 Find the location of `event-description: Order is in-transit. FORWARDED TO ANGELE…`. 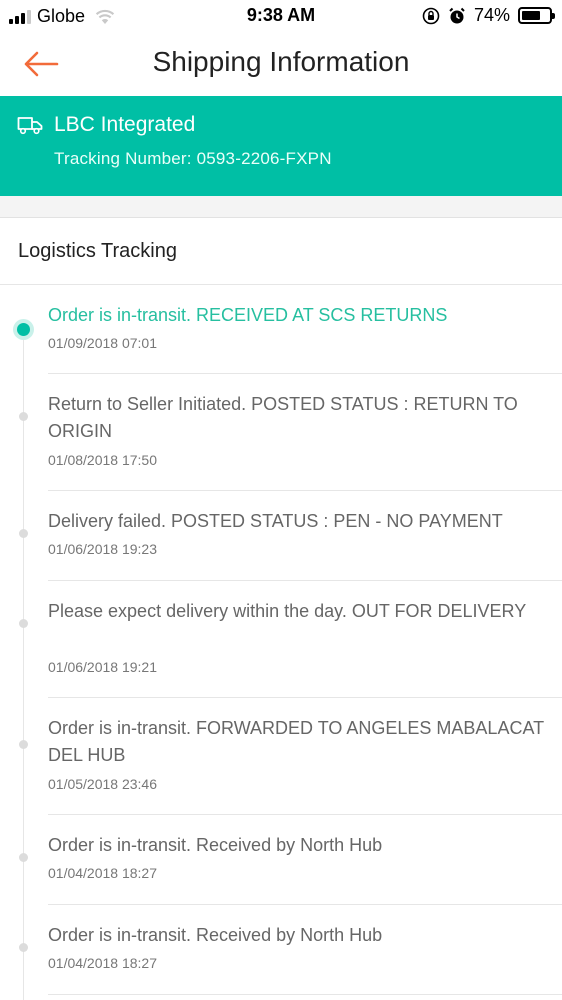

event-description: Order is in-transit. FORWARDED TO ANGELE… is located at coordinates (296, 741).